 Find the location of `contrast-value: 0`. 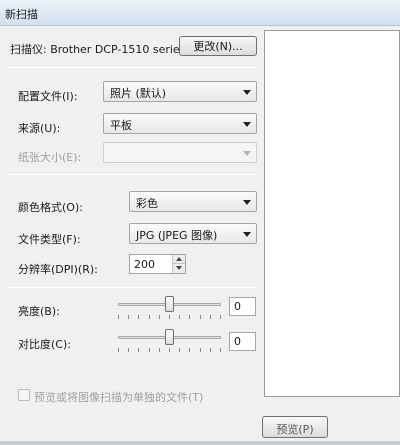

contrast-value: 0 is located at coordinates (237, 341).